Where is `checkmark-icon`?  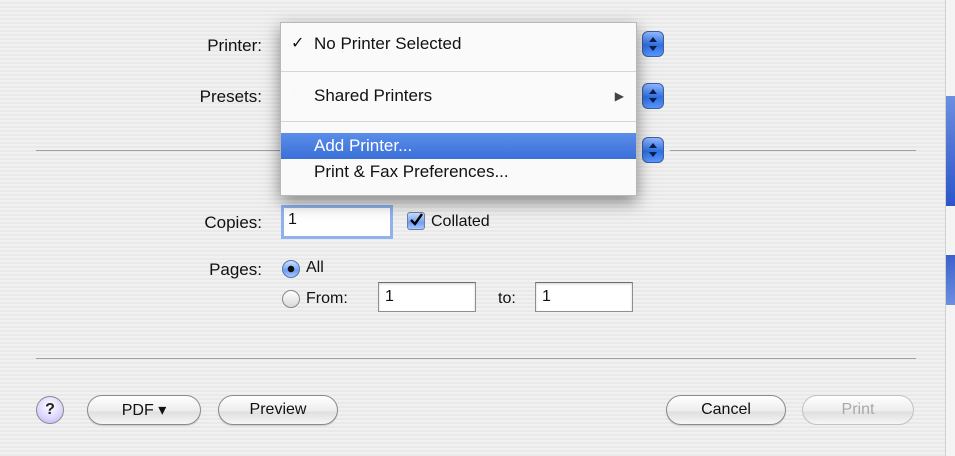
checkmark-icon is located at coordinates (416, 219).